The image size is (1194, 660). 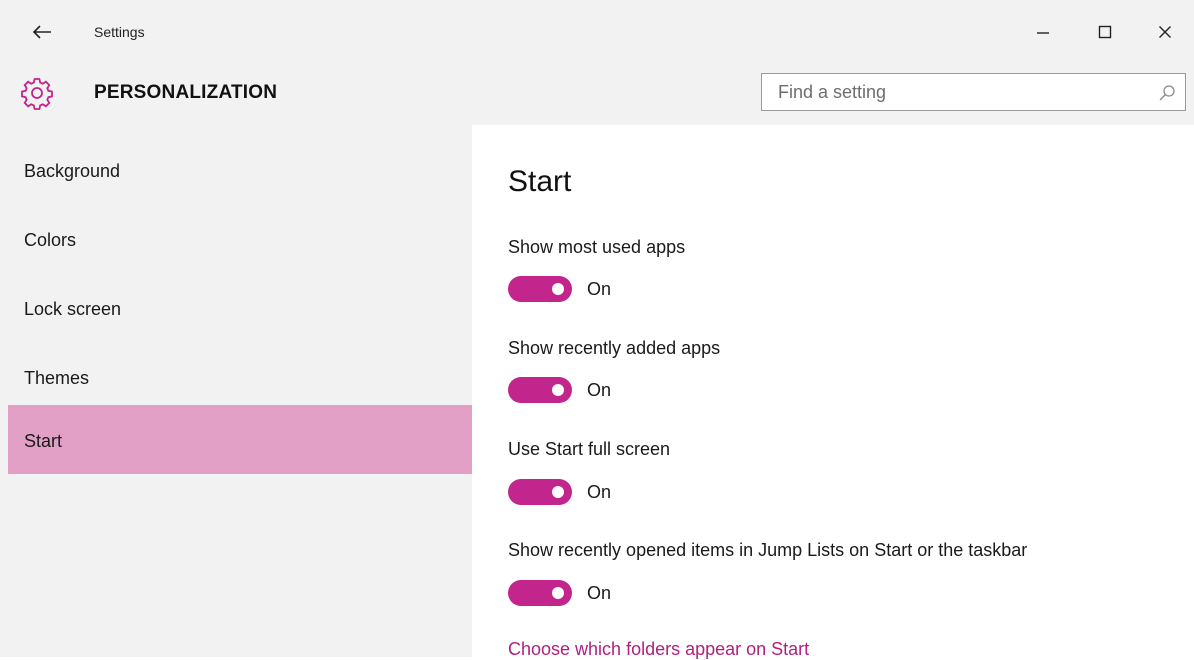 I want to click on setting-label-full-screen: Use Start full screen, so click(x=589, y=449).